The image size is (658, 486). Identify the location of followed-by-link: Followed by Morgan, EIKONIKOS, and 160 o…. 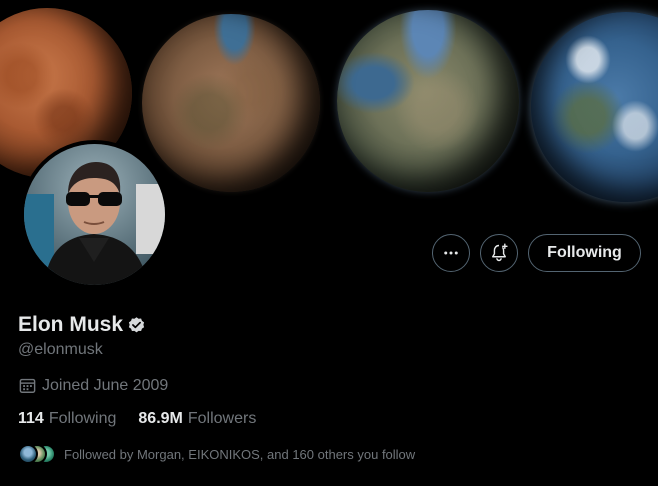
(216, 454).